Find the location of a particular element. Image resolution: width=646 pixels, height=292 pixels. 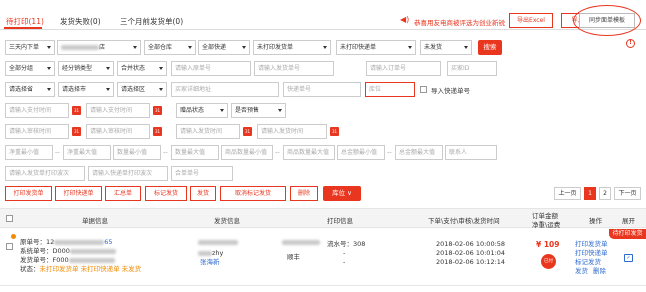

highlight-circle is located at coordinates (607, 20).